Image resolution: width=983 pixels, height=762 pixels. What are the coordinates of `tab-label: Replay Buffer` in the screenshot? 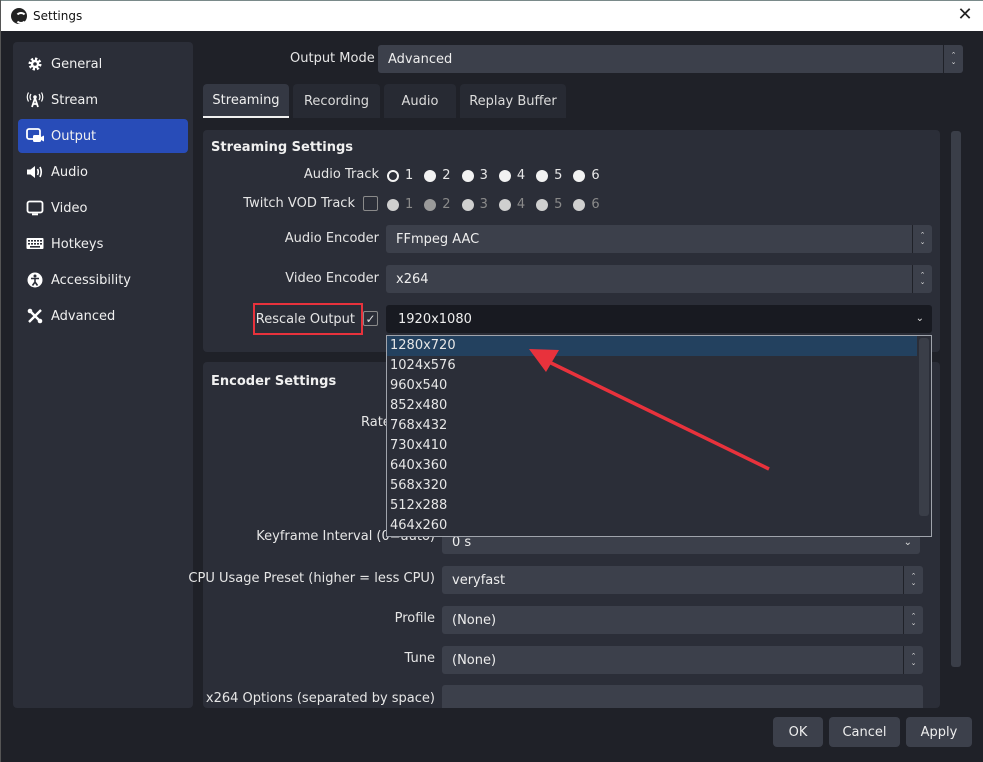 It's located at (513, 101).